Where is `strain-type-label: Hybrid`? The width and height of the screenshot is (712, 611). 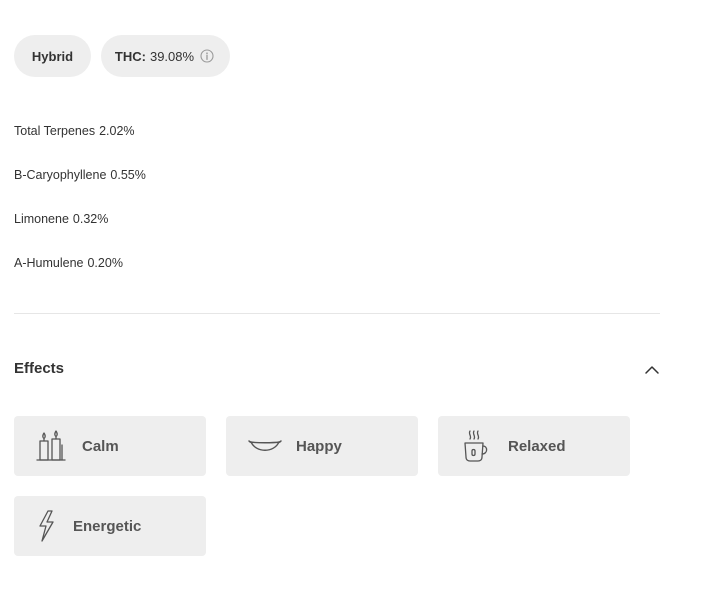
strain-type-label: Hybrid is located at coordinates (52, 56).